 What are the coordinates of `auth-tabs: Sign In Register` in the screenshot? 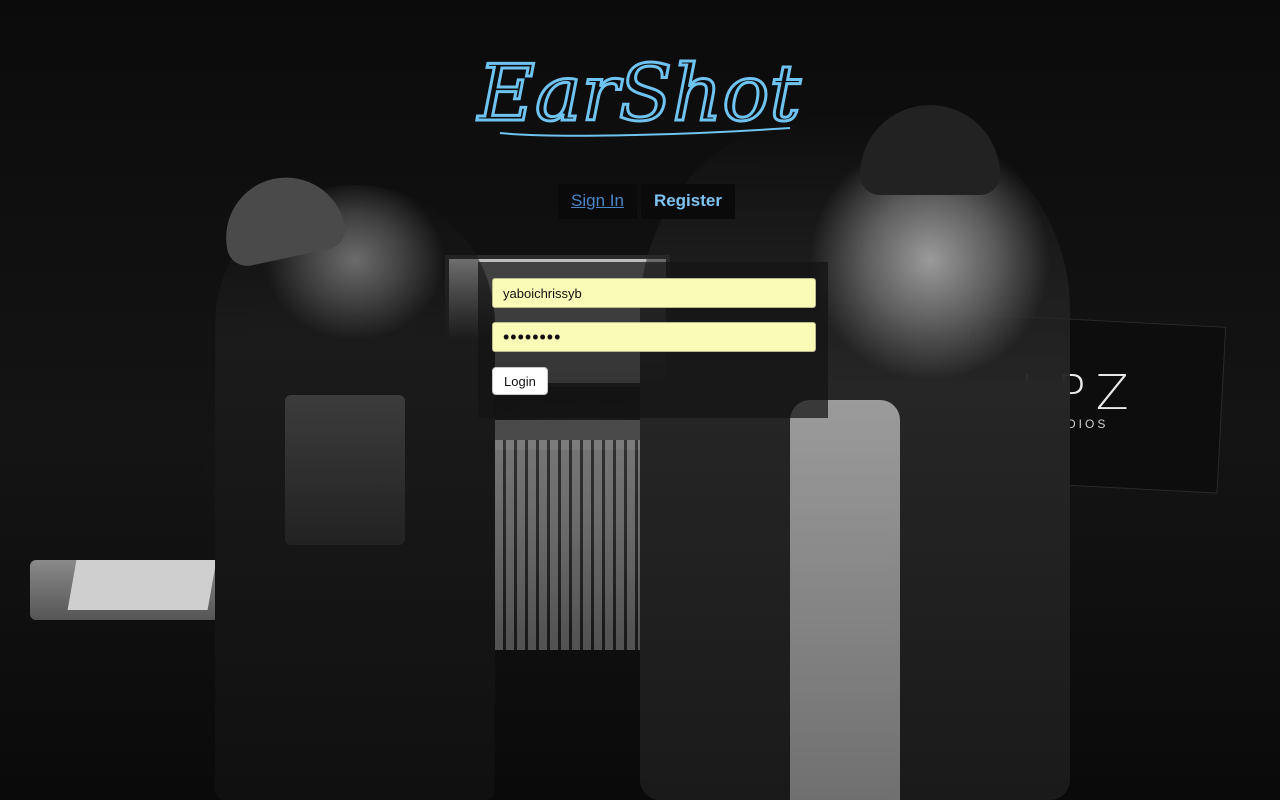 It's located at (646, 201).